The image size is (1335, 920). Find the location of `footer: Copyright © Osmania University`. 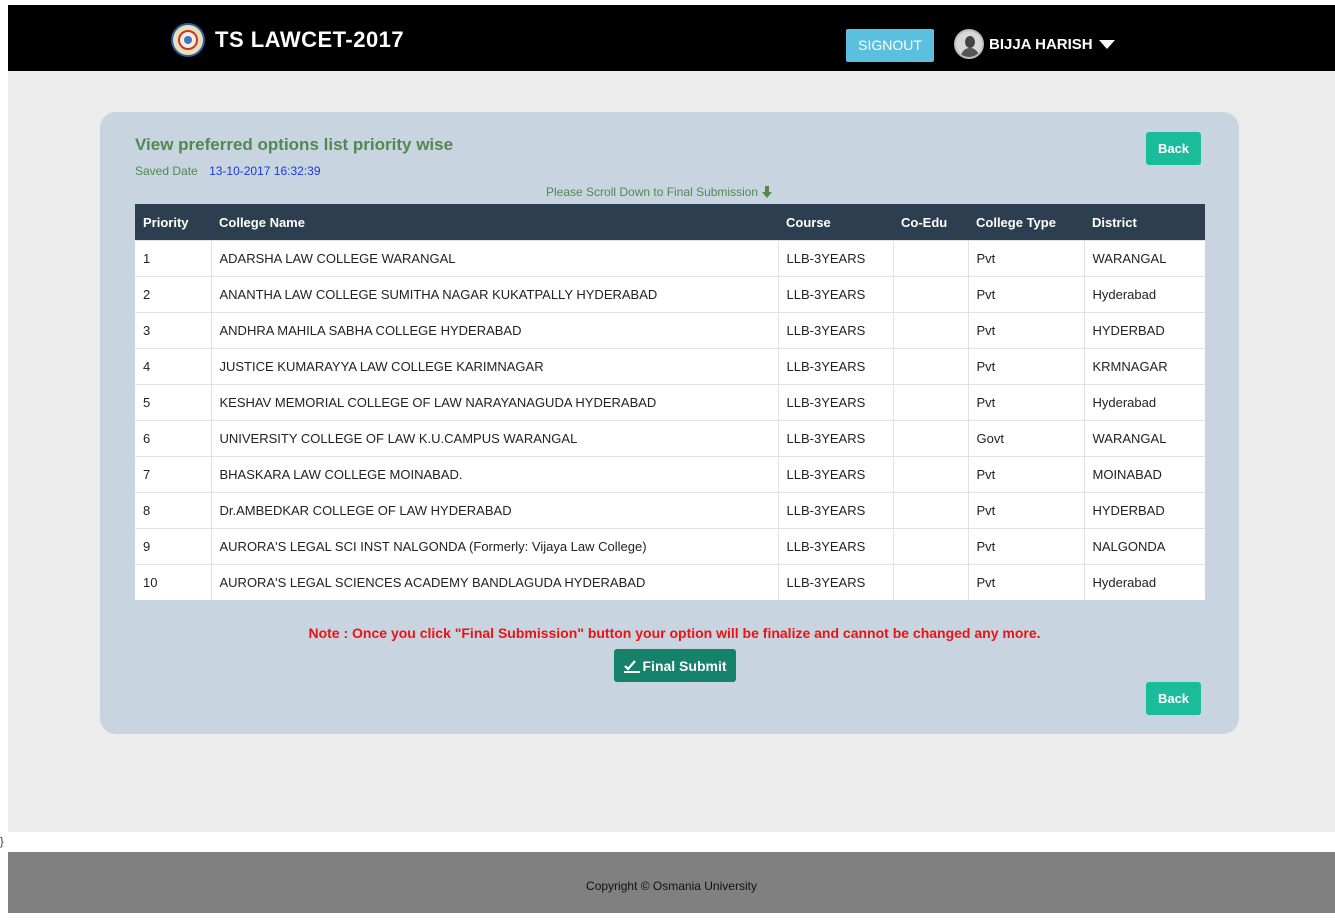

footer: Copyright © Osmania University is located at coordinates (671, 882).